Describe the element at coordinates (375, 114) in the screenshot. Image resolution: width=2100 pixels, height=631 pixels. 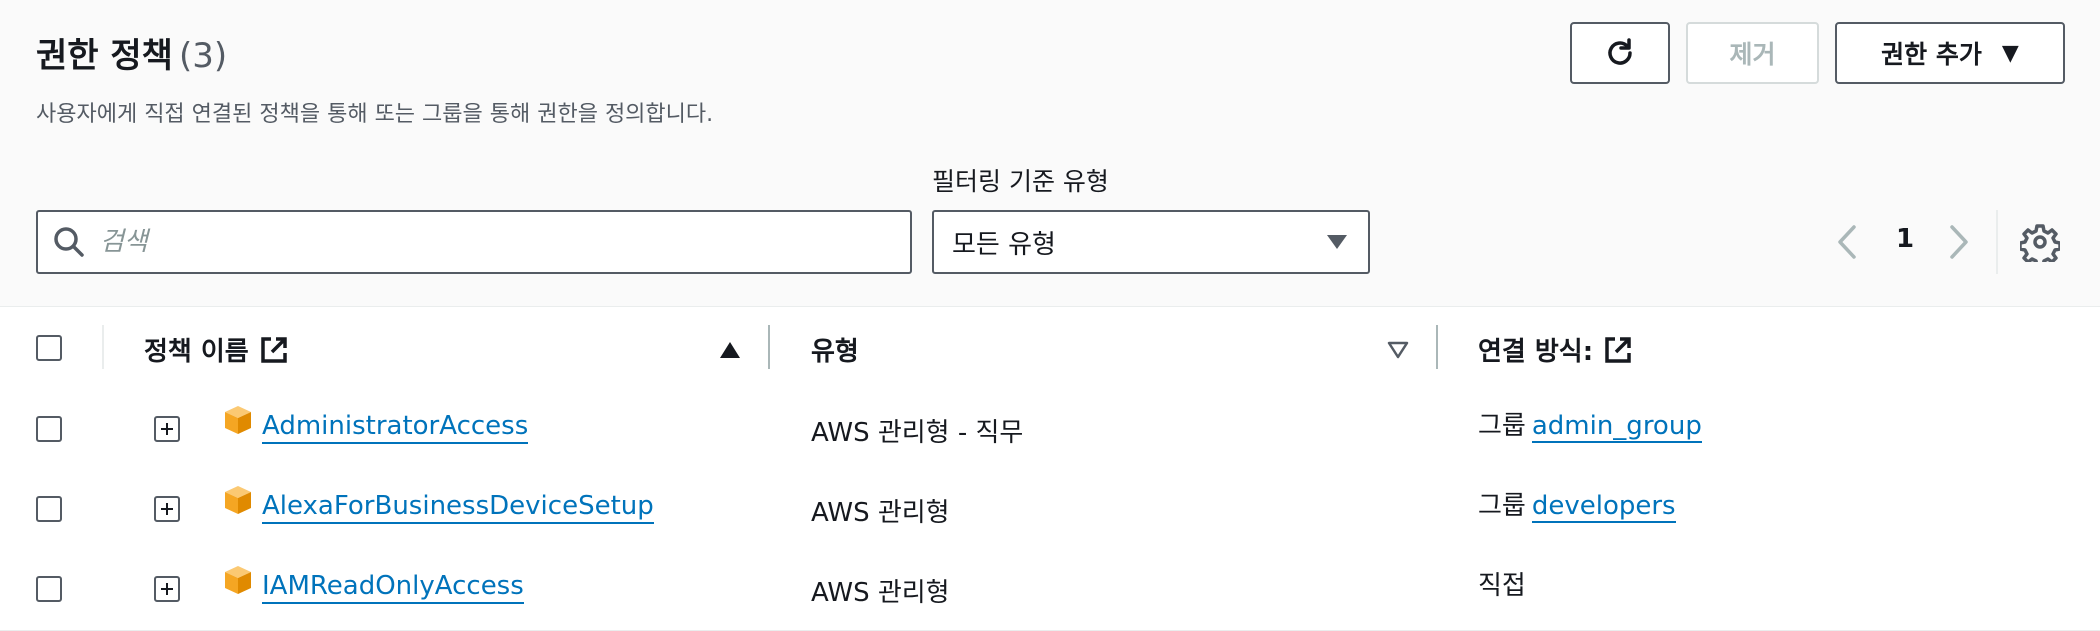
I see `page-description: 사용자에게 직접 연결된 정책을 통해 또는 그룹을 통해 권한을 정의합니다.` at that location.